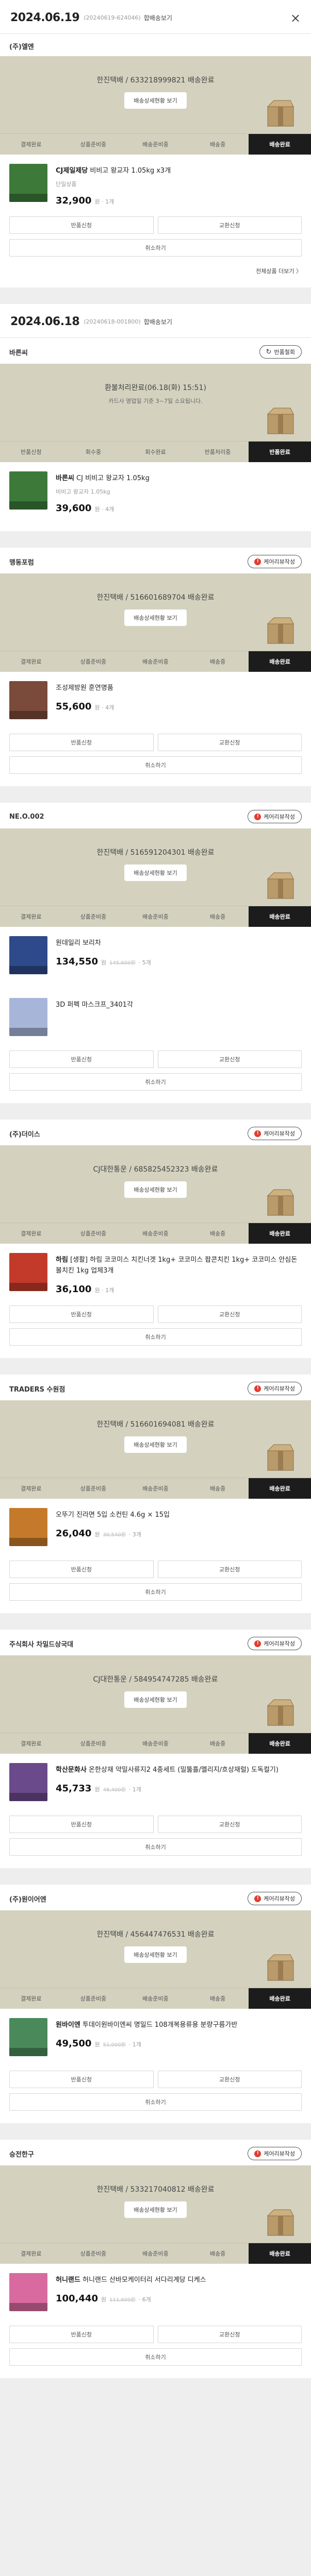 This screenshot has width=311, height=2576. What do you see at coordinates (21, 562) in the screenshot?
I see `seller-name: 맹동포럼` at bounding box center [21, 562].